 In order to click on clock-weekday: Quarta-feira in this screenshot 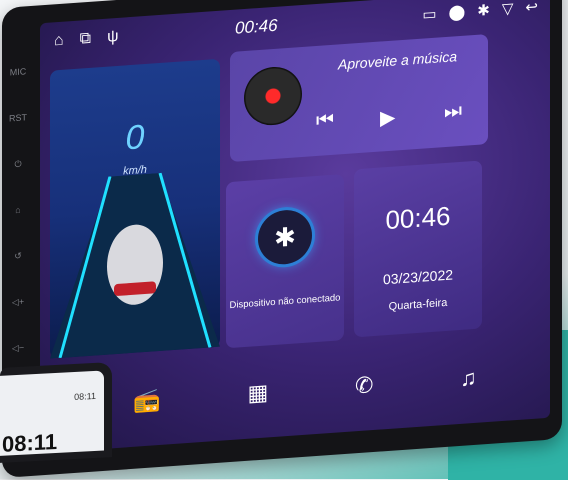, I will do `click(418, 304)`.